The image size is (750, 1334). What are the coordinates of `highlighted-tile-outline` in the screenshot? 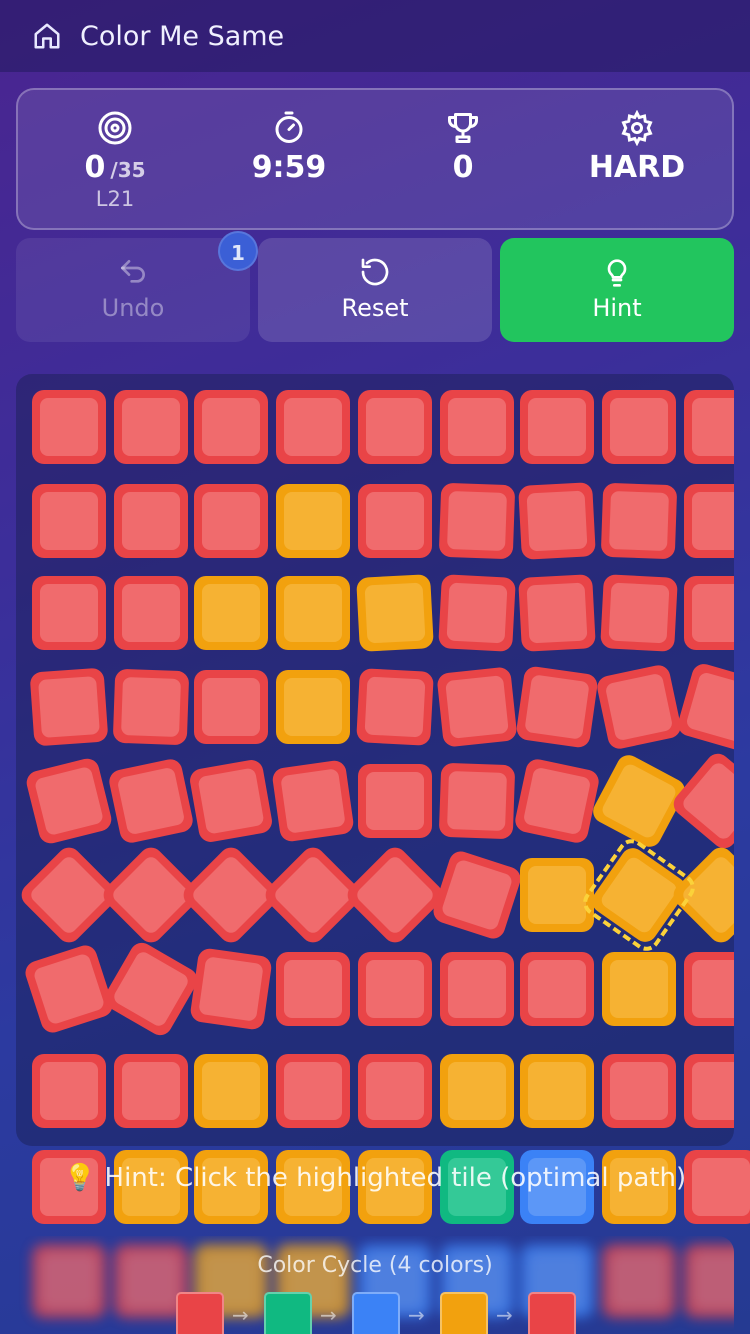 It's located at (639, 895).